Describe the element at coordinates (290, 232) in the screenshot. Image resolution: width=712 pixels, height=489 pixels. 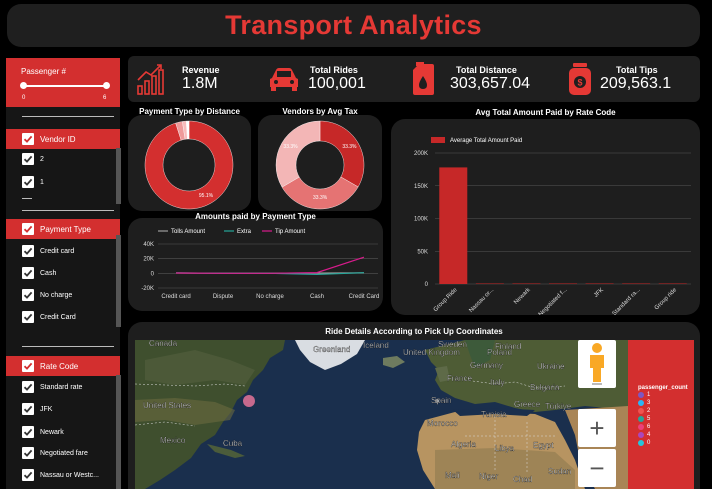
I see `legend-label: Tip Amount` at that location.